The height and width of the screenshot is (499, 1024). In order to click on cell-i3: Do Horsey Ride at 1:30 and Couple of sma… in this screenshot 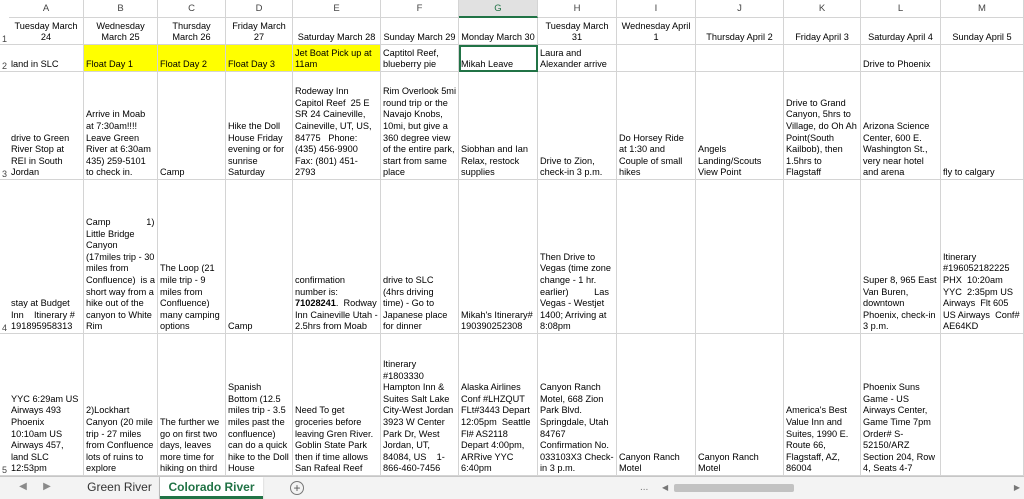, I will do `click(656, 126)`.